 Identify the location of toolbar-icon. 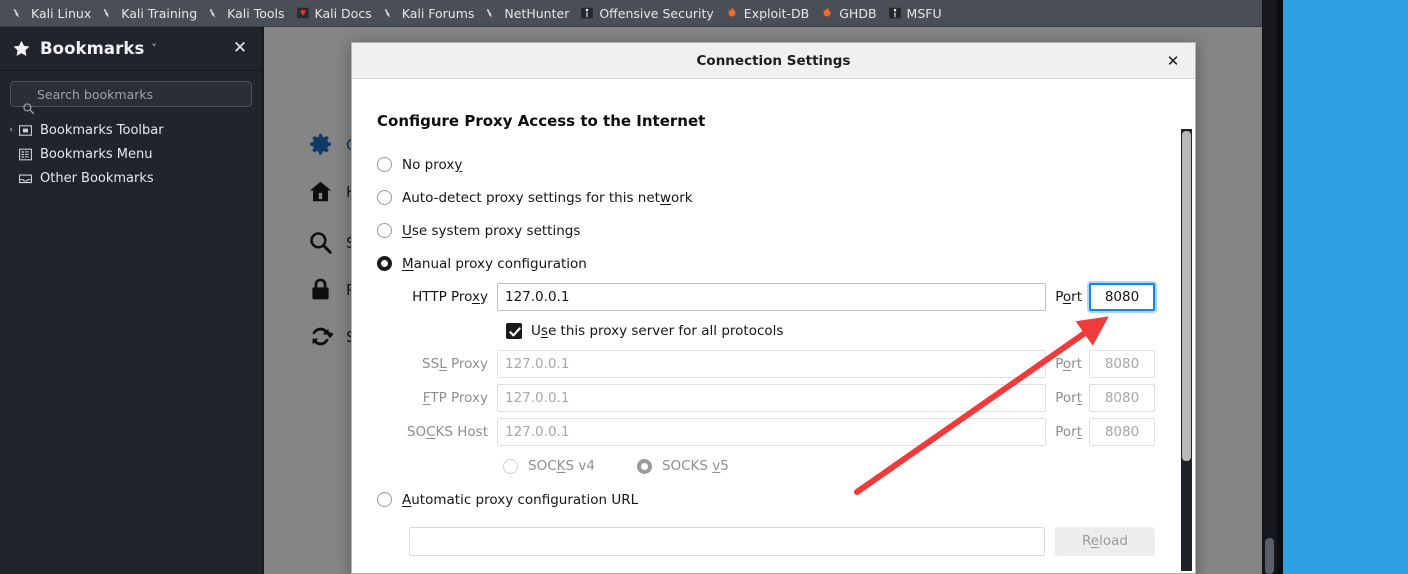
(25, 130).